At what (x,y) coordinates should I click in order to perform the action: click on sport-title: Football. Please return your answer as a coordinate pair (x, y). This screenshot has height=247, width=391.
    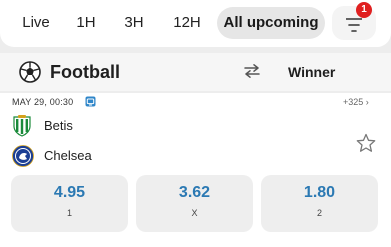
    Looking at the image, I should click on (85, 72).